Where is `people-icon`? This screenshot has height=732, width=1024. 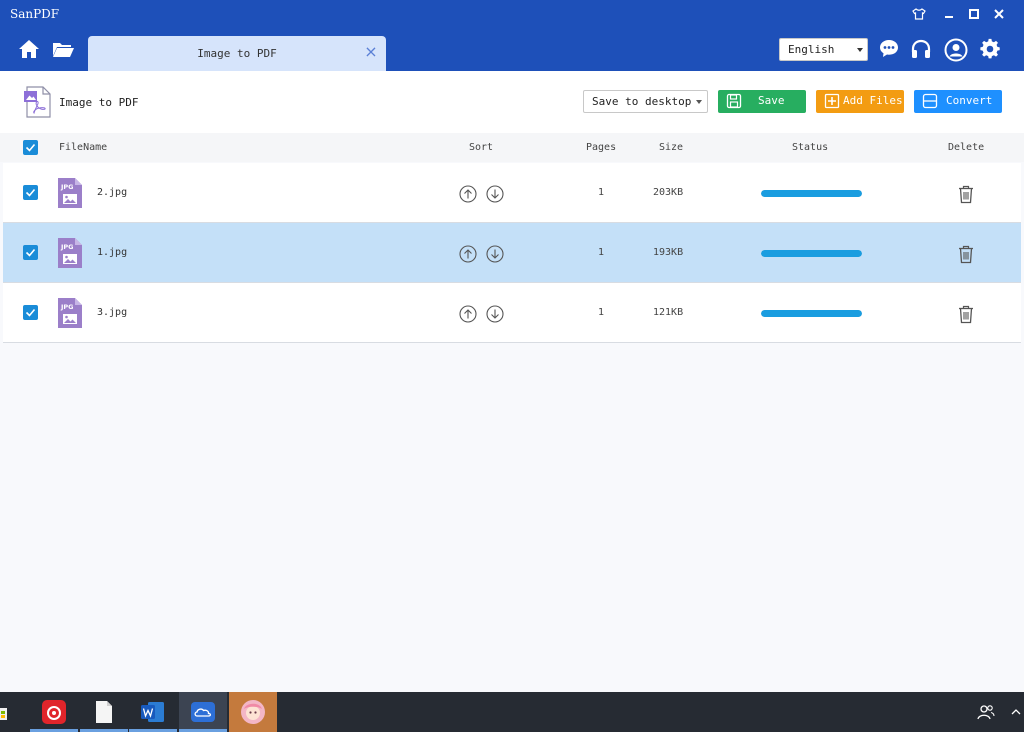
people-icon is located at coordinates (986, 712).